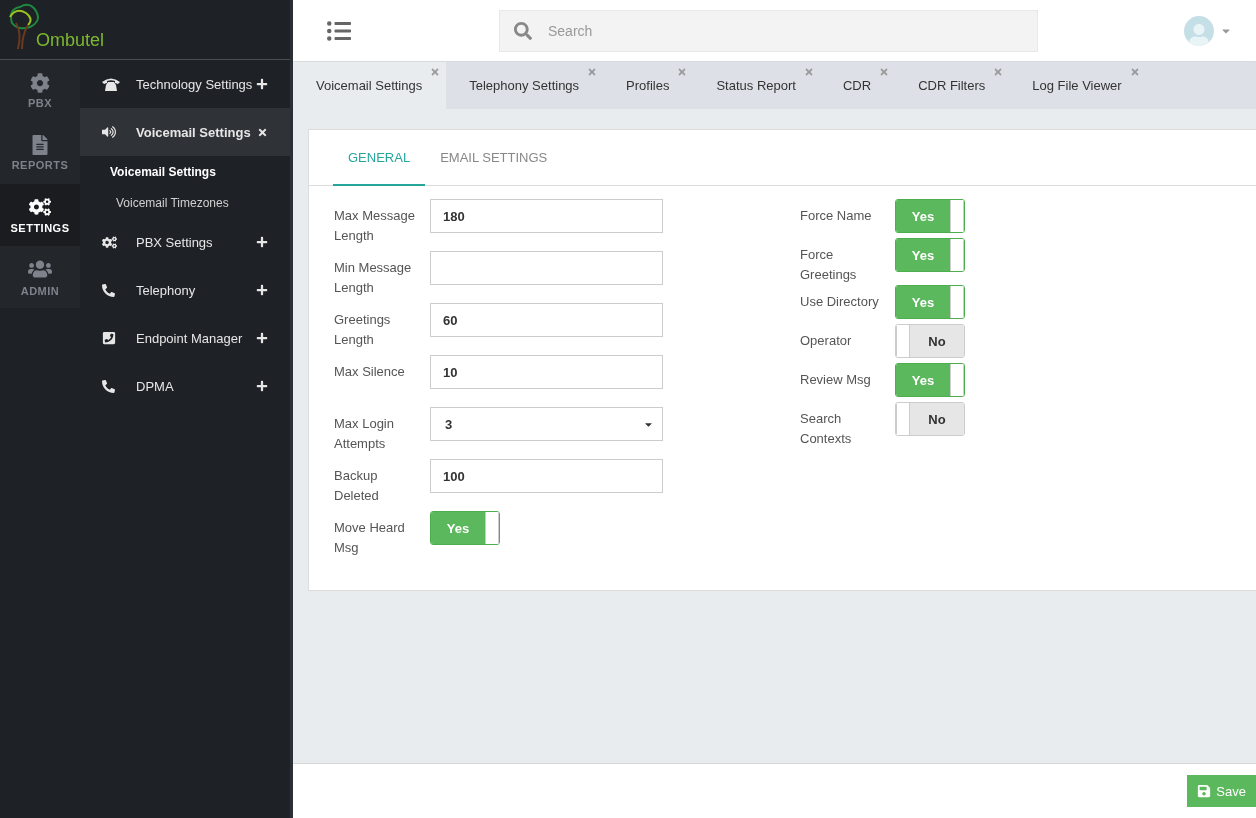  Describe the element at coordinates (339, 30) in the screenshot. I see `menu-icon` at that location.